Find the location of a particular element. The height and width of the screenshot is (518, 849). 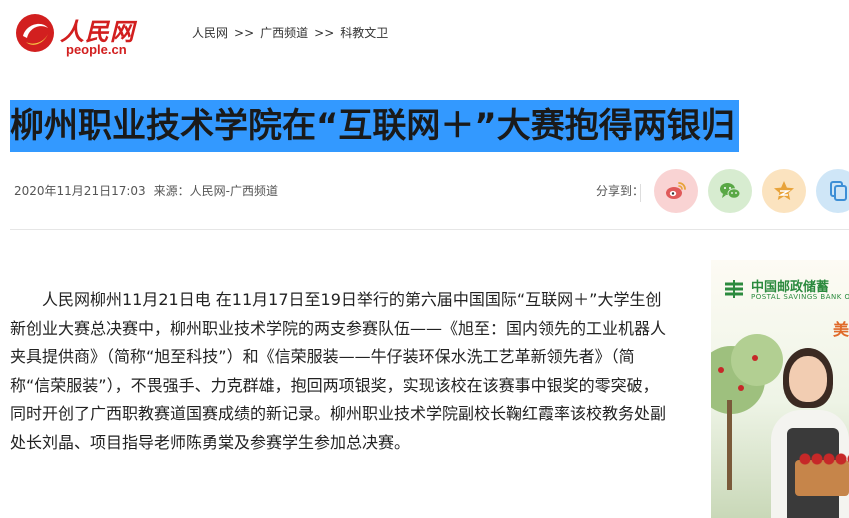

ad-brand-english: POSTAL SAVINGS BANK OF is located at coordinates (800, 297).